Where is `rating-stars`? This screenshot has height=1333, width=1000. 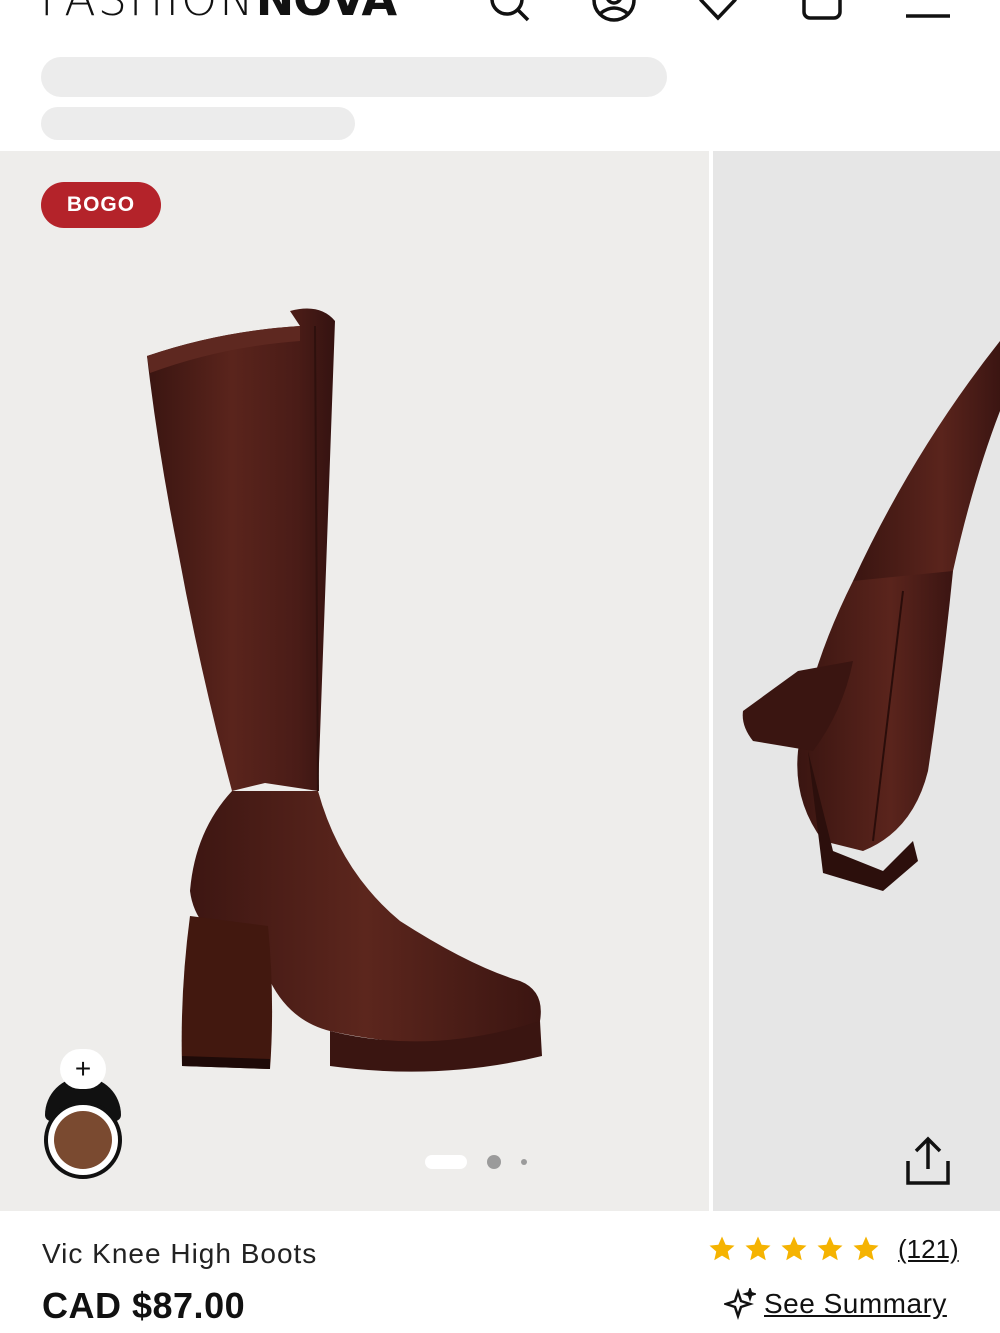 rating-stars is located at coordinates (794, 1249).